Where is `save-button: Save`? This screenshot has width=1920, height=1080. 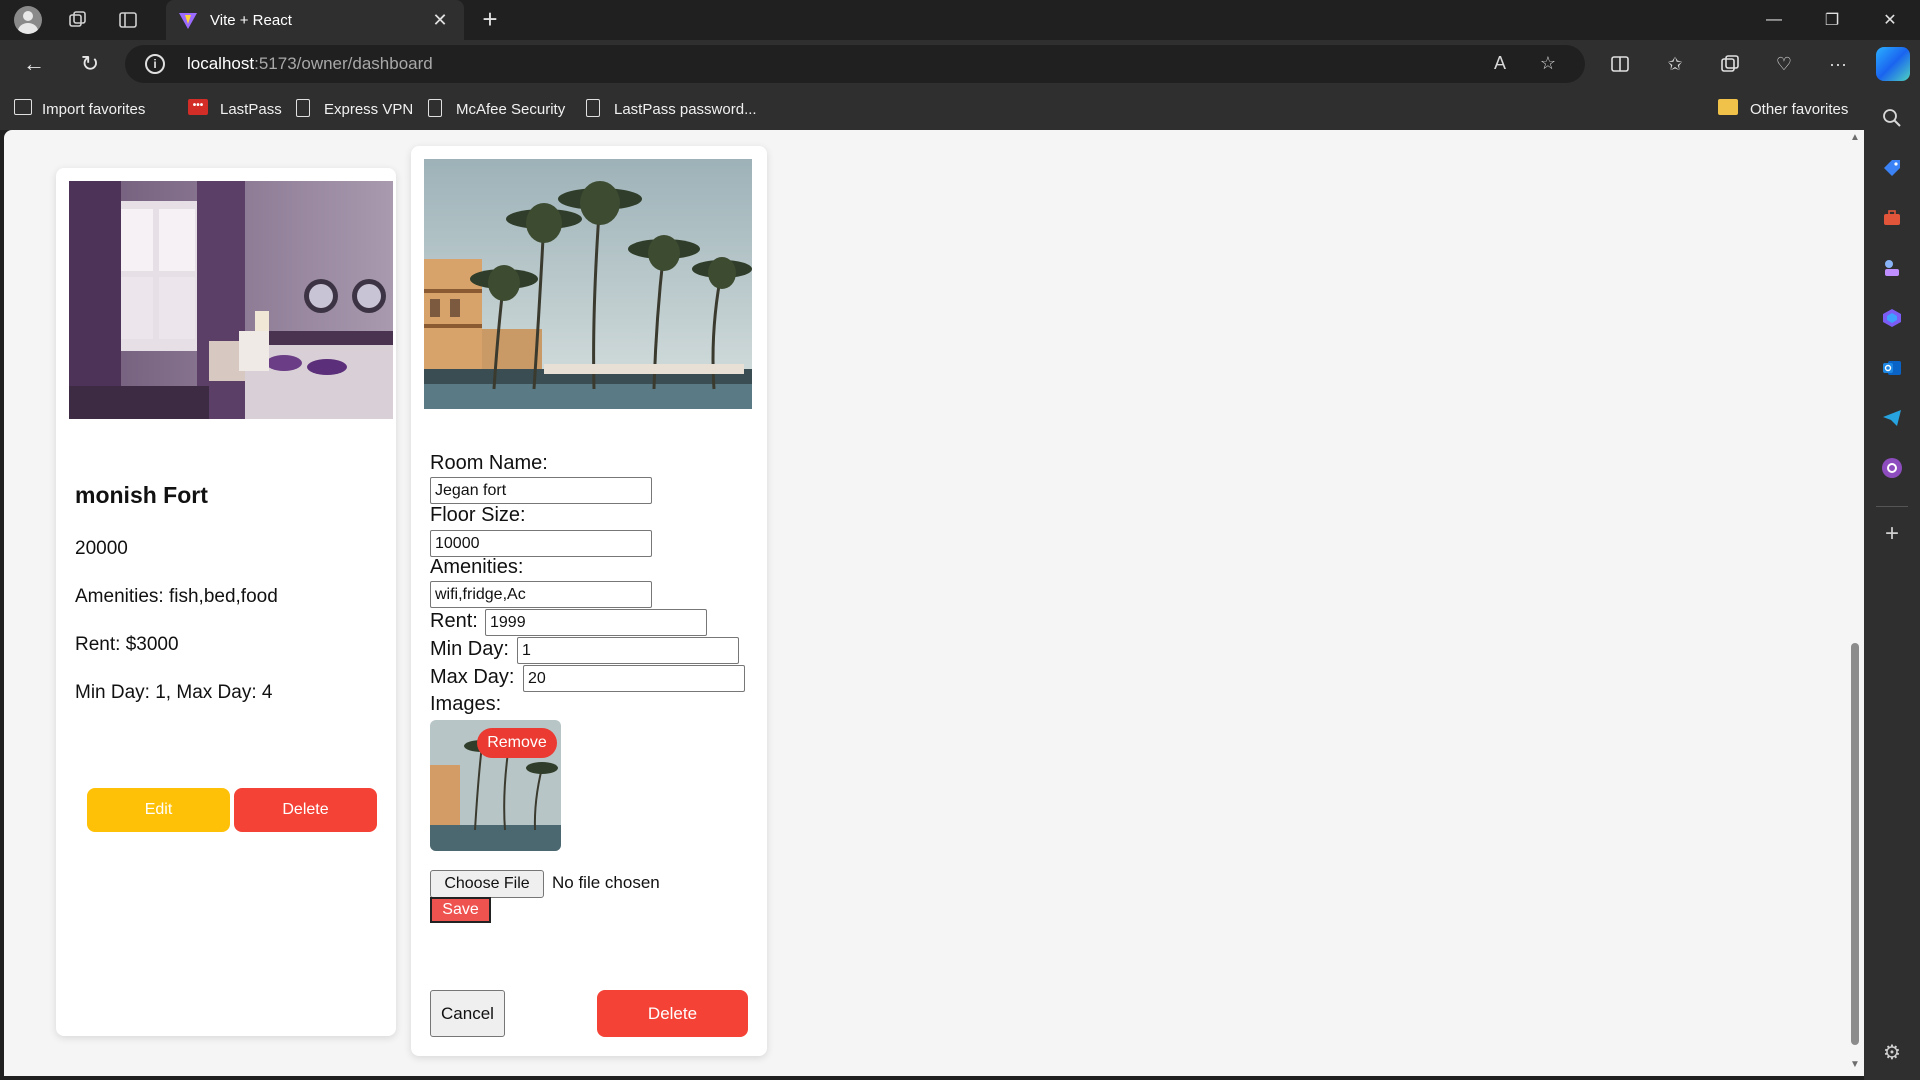
save-button: Save is located at coordinates (460, 910).